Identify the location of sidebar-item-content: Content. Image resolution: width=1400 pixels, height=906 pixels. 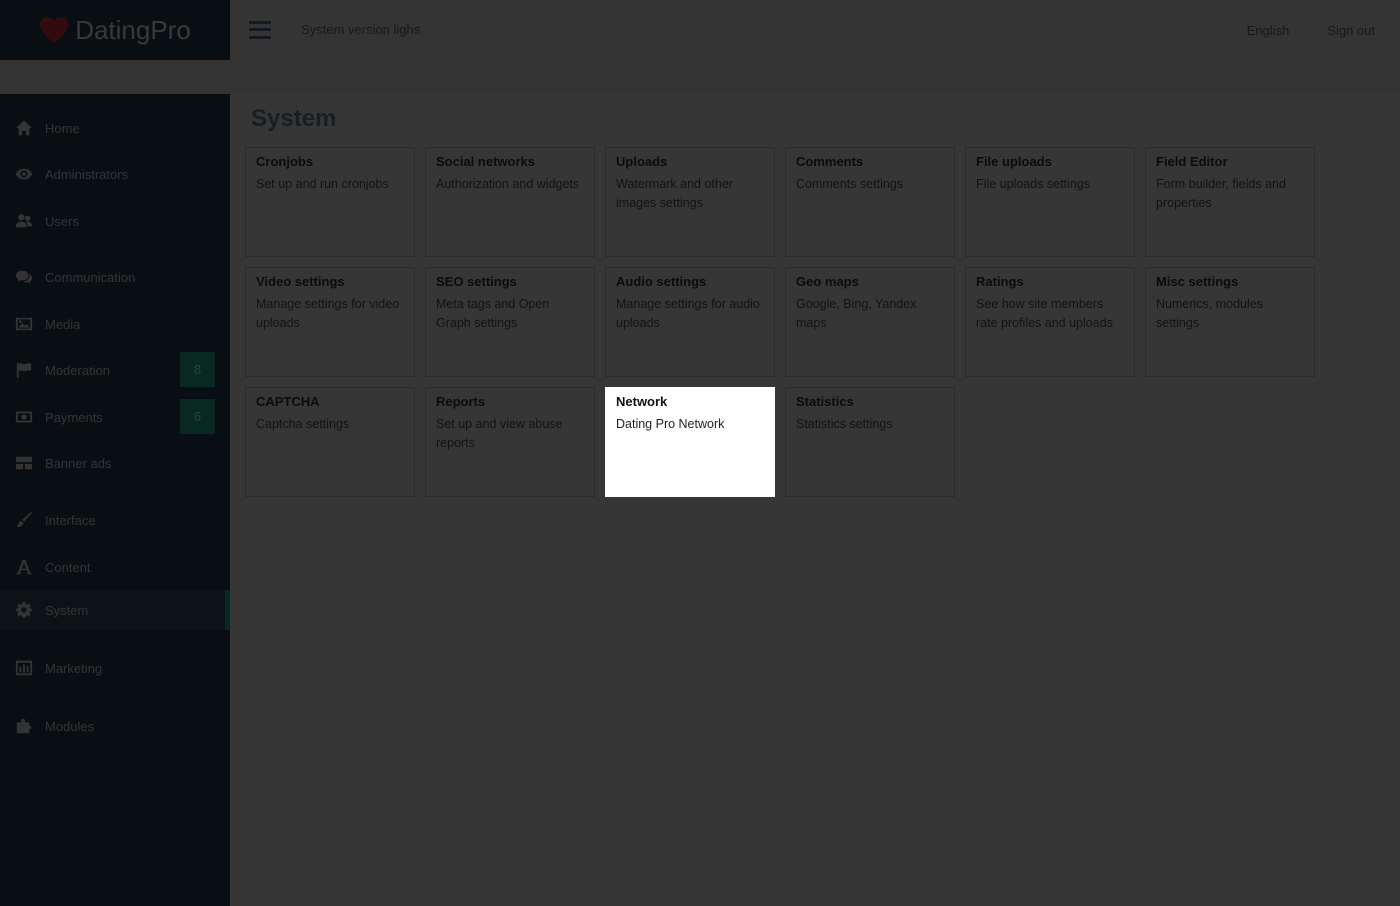
(115, 567).